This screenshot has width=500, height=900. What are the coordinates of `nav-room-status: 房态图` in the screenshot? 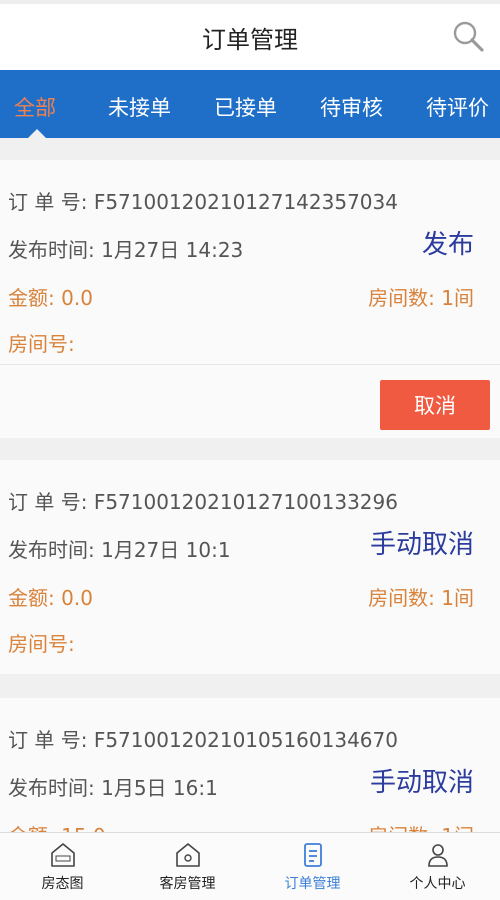 It's located at (62, 866).